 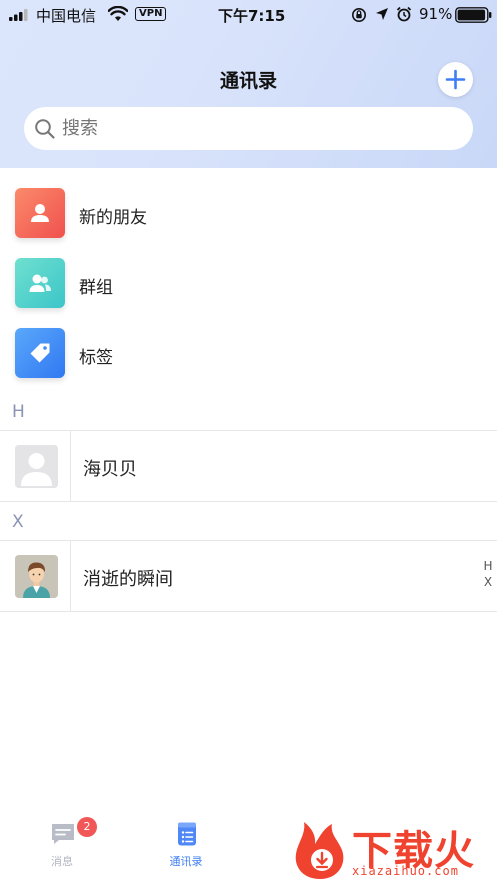 I want to click on carrier-label: 中国电信, so click(x=66, y=16).